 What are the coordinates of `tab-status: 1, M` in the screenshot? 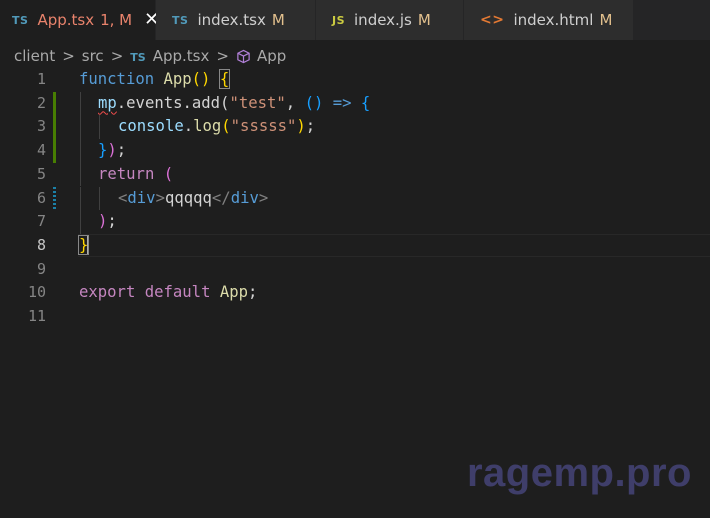 It's located at (116, 20).